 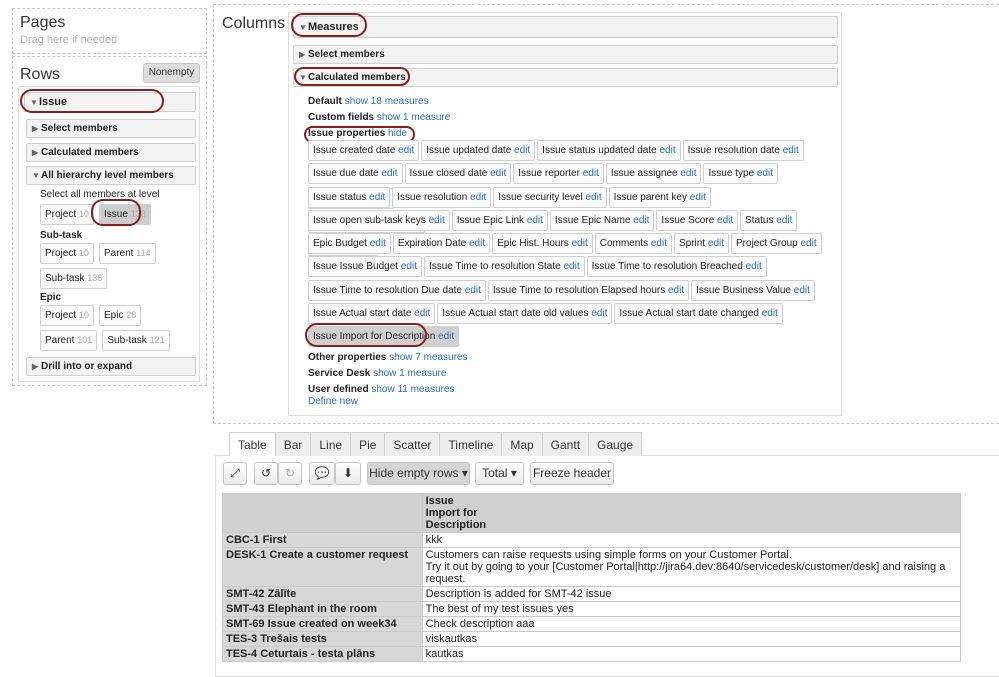 What do you see at coordinates (418, 473) in the screenshot?
I see `hide-empty-rows-button: Hide empty rows ▾` at bounding box center [418, 473].